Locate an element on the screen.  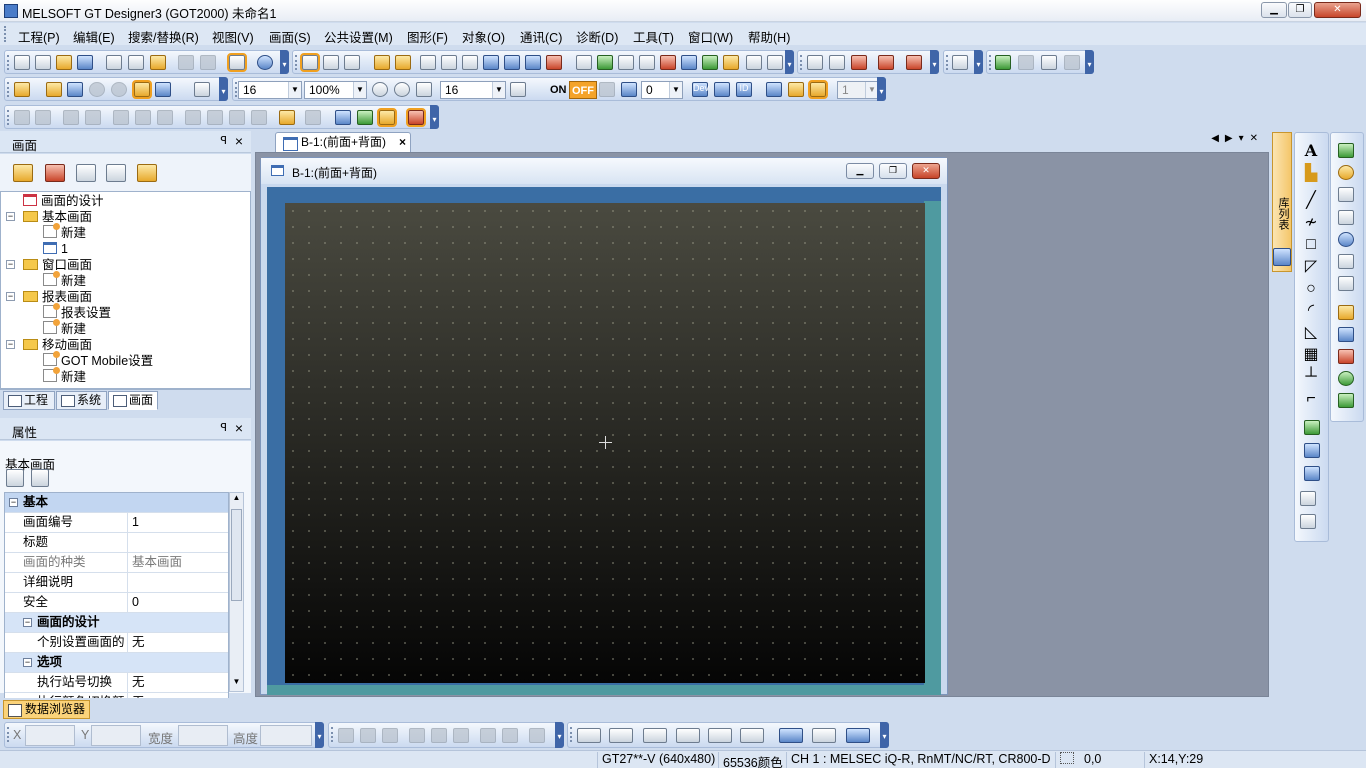
layer-back-icon is located at coordinates (796, 89).